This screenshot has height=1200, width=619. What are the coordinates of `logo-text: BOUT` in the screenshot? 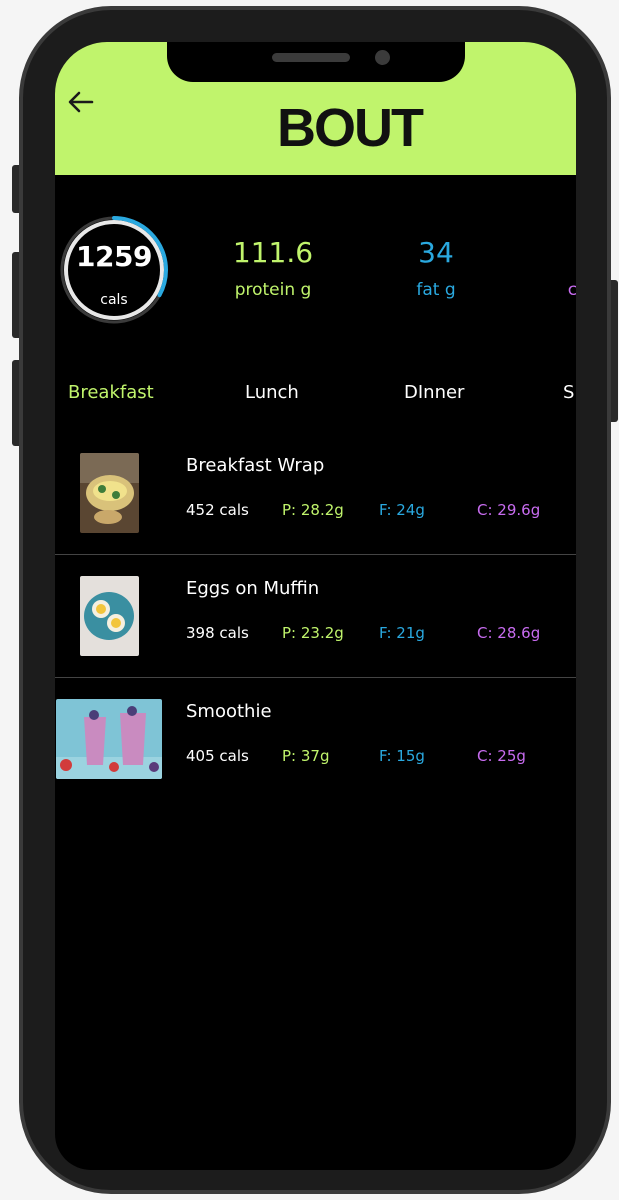 It's located at (350, 126).